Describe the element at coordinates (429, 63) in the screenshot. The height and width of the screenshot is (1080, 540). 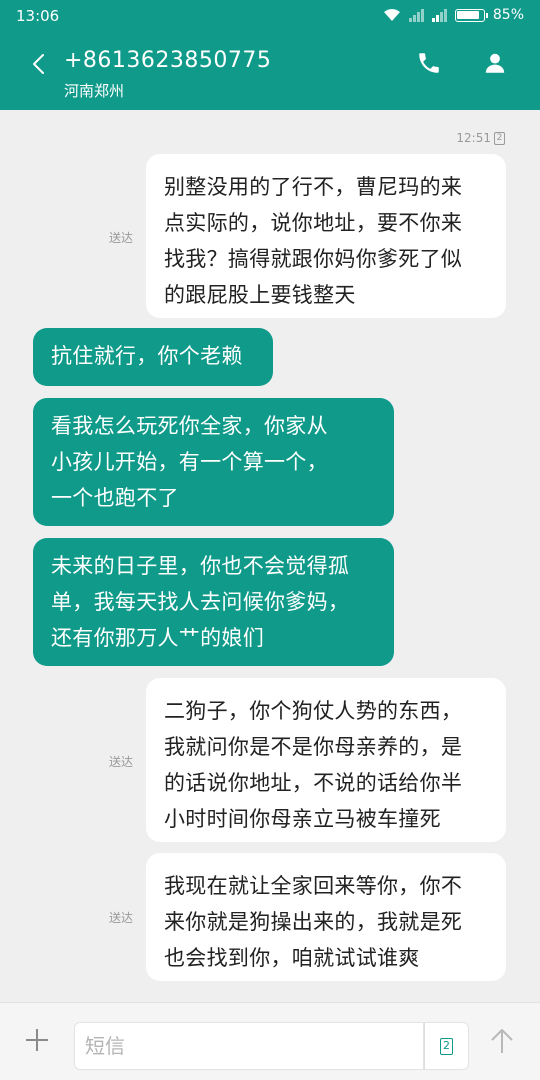
I see `phone-icon` at that location.